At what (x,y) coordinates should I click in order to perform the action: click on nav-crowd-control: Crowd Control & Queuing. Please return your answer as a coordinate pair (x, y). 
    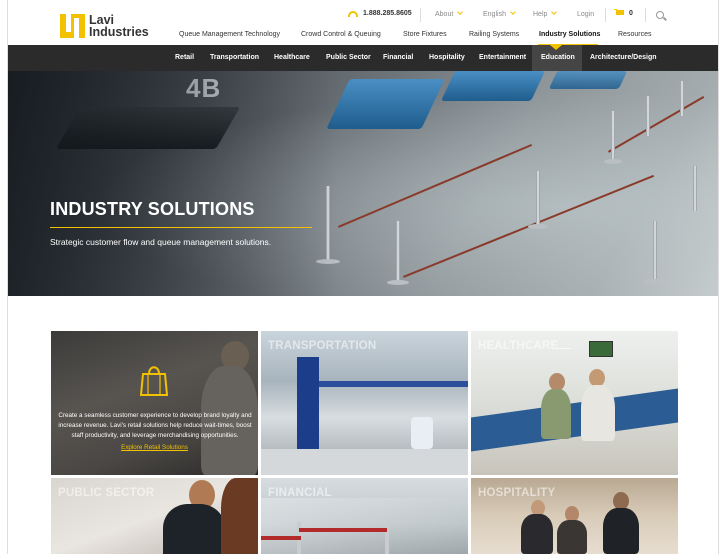
    Looking at the image, I should click on (341, 34).